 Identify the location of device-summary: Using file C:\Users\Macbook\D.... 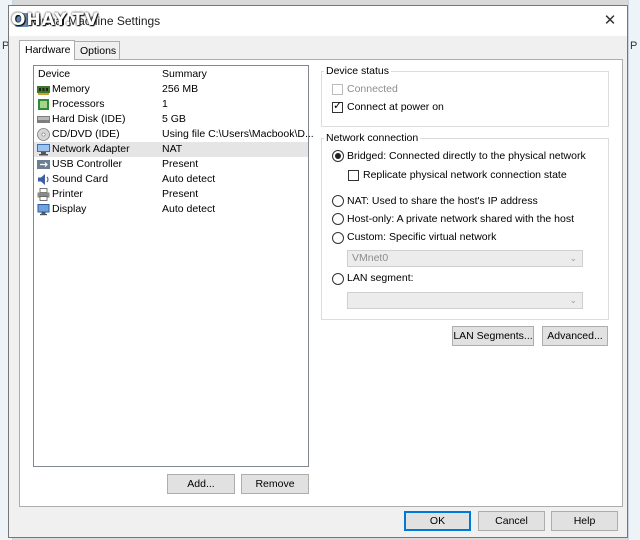
(238, 134).